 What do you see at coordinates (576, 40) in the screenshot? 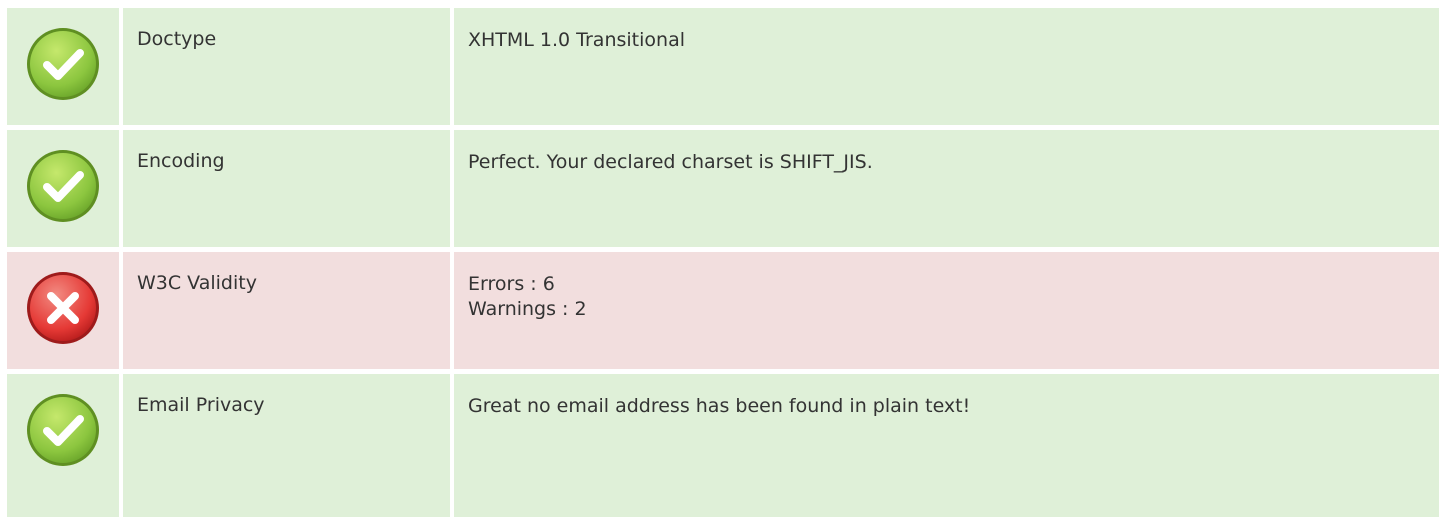
I see `result-line: XHTML 1.0 Transitional` at bounding box center [576, 40].